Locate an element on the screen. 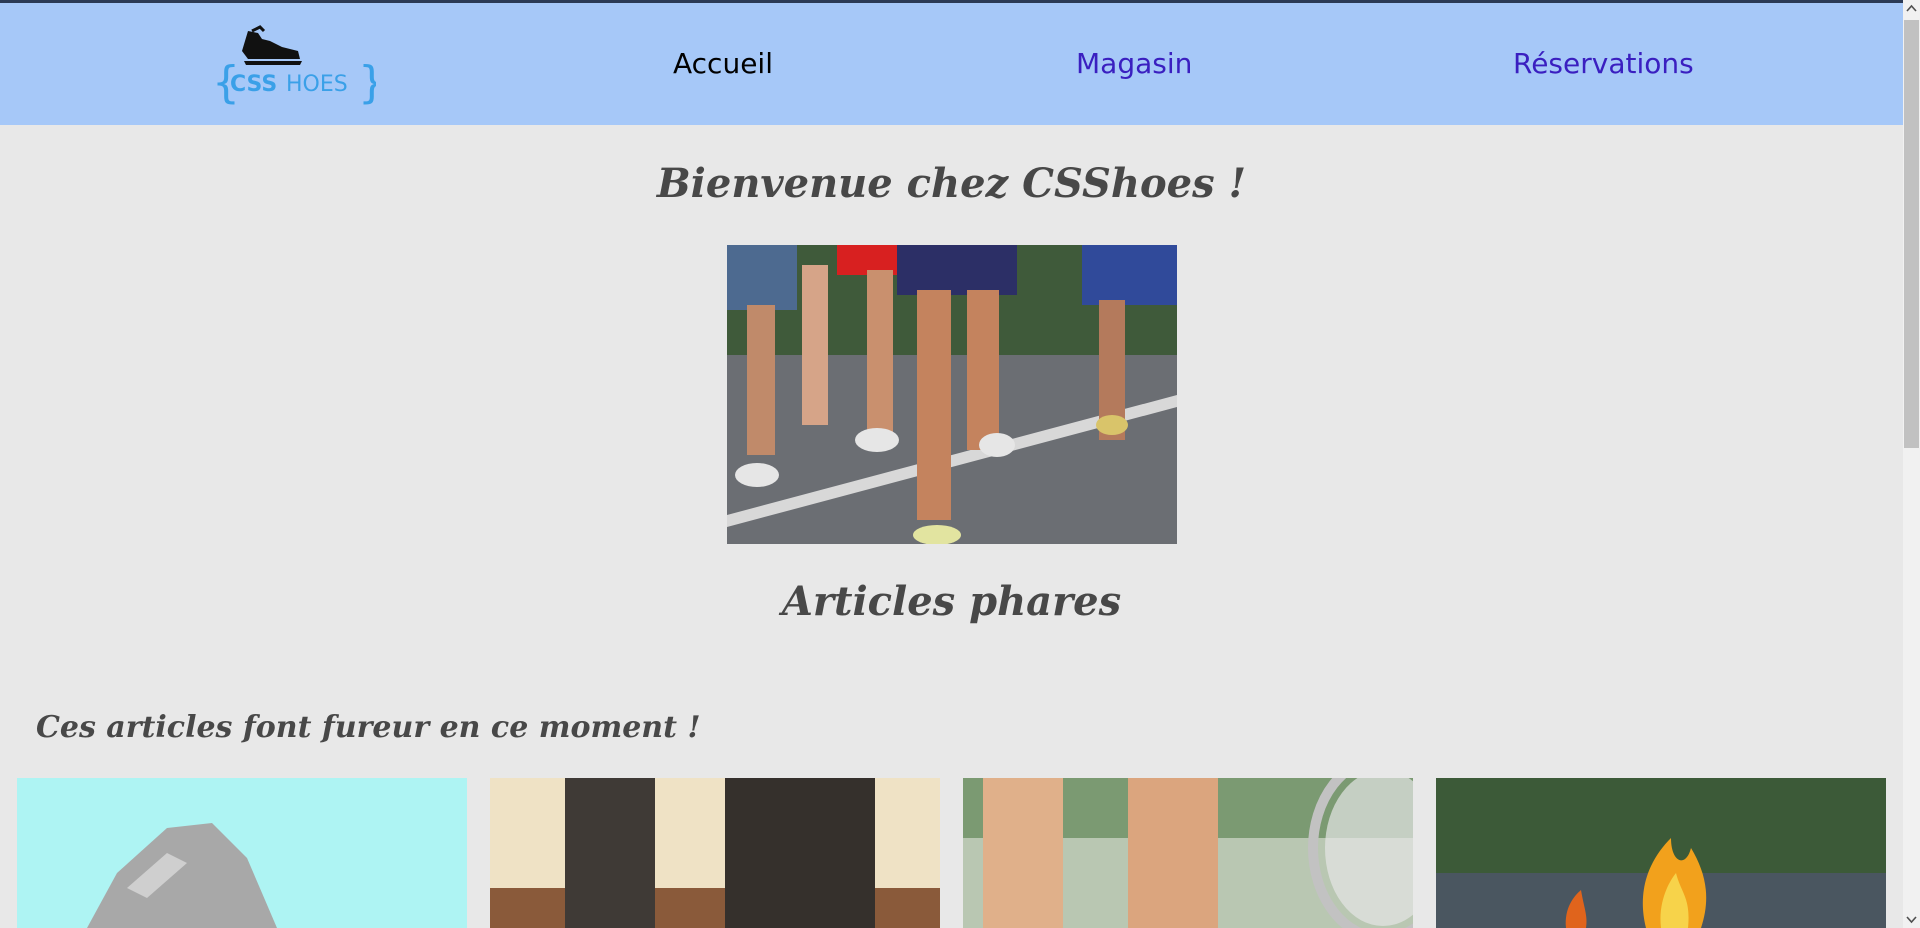 This screenshot has width=1920, height=928. trending-subtitle: Ces articles font fureur en ce moment ! is located at coordinates (368, 727).